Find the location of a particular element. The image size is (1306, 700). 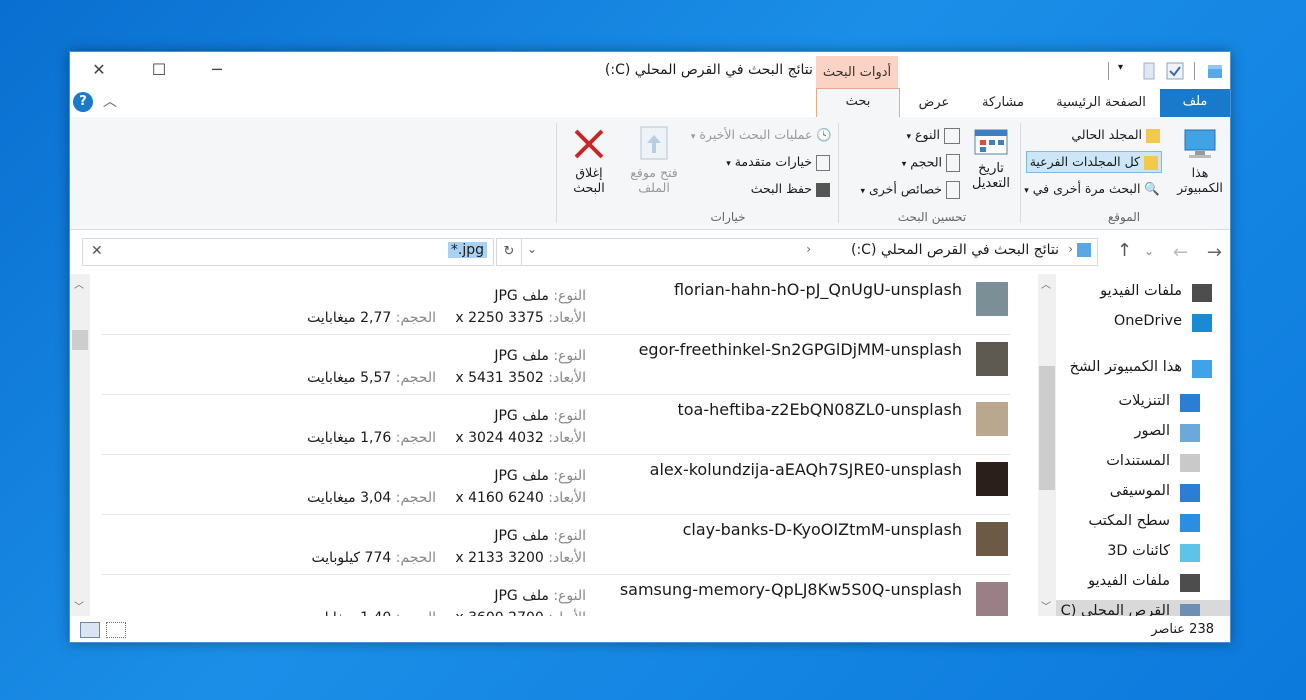

kind-button: النوع ▾ is located at coordinates (933, 135).